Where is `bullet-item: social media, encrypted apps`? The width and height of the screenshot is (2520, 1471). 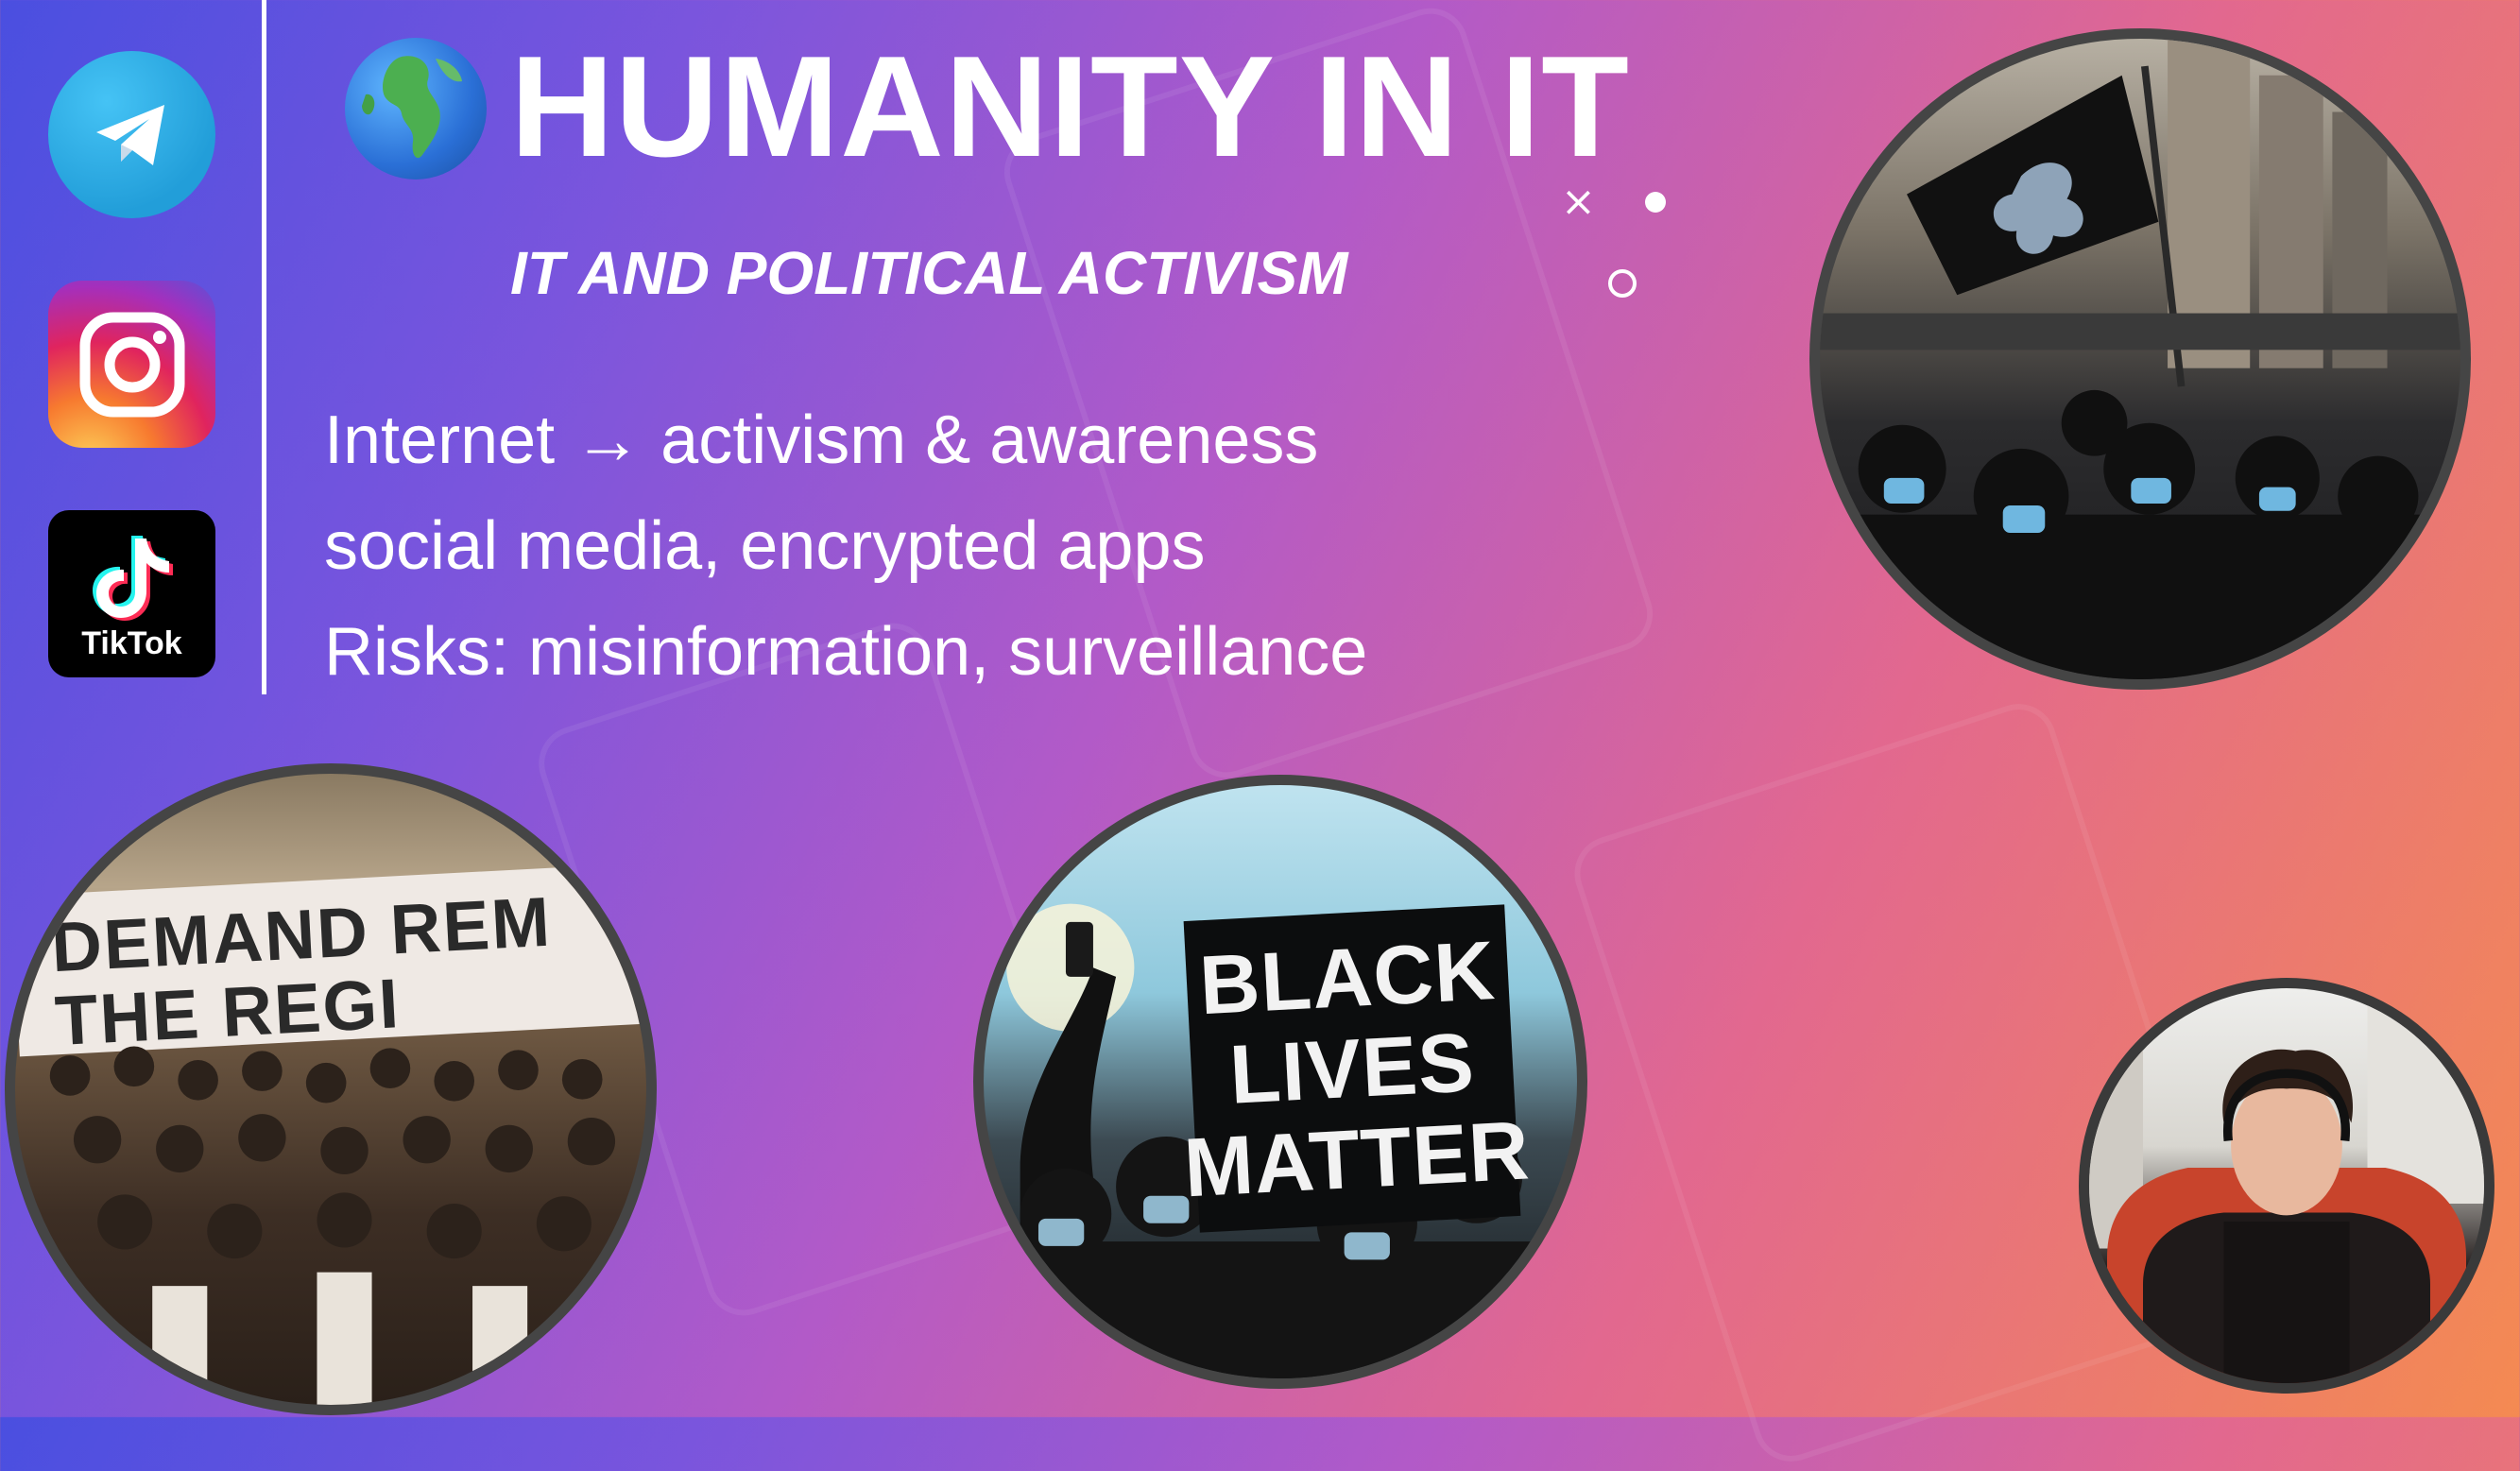
bullet-item: social media, encrypted apps is located at coordinates (765, 546).